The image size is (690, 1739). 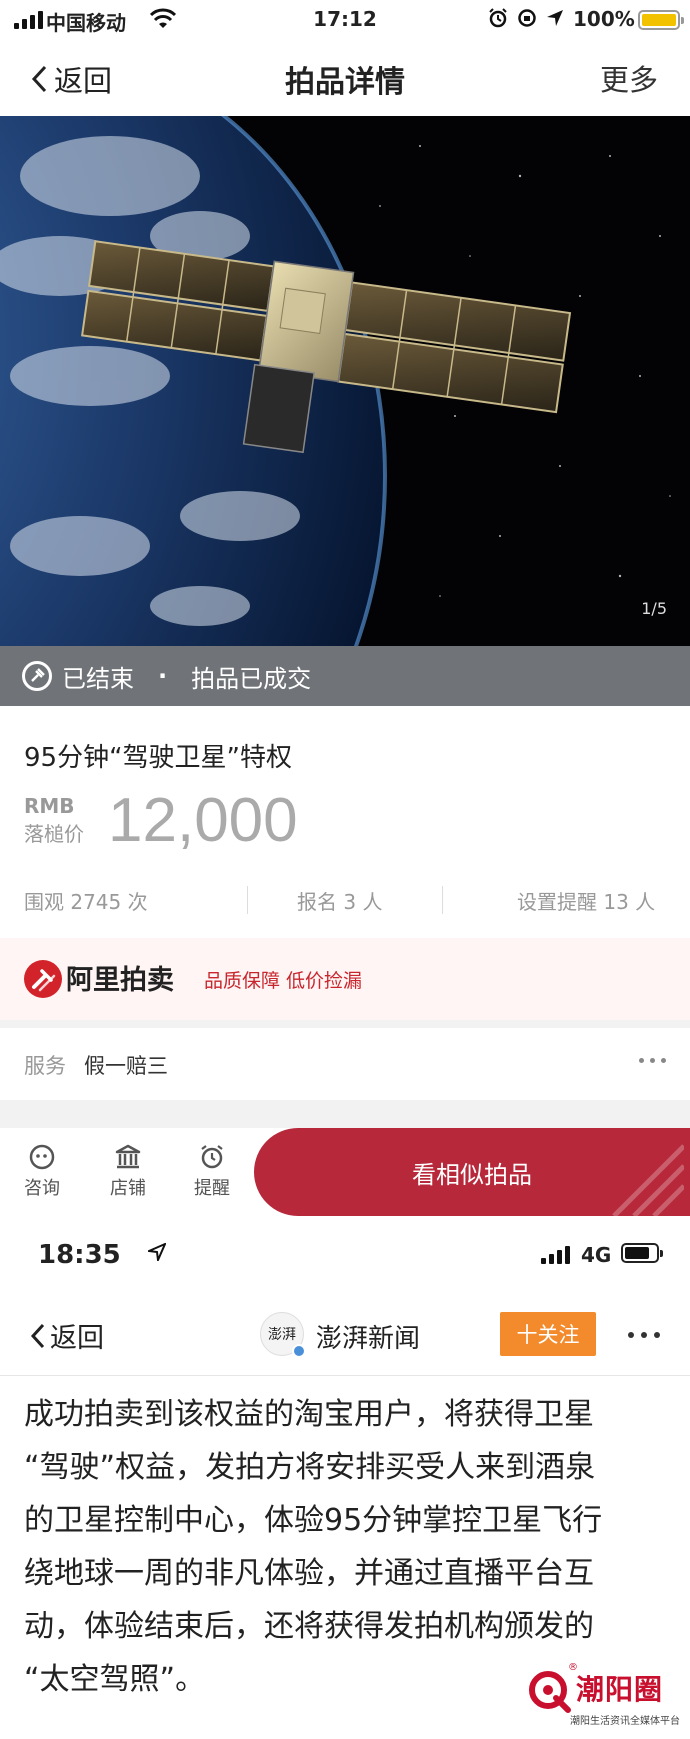 What do you see at coordinates (350, 902) in the screenshot?
I see `signup-count: 3` at bounding box center [350, 902].